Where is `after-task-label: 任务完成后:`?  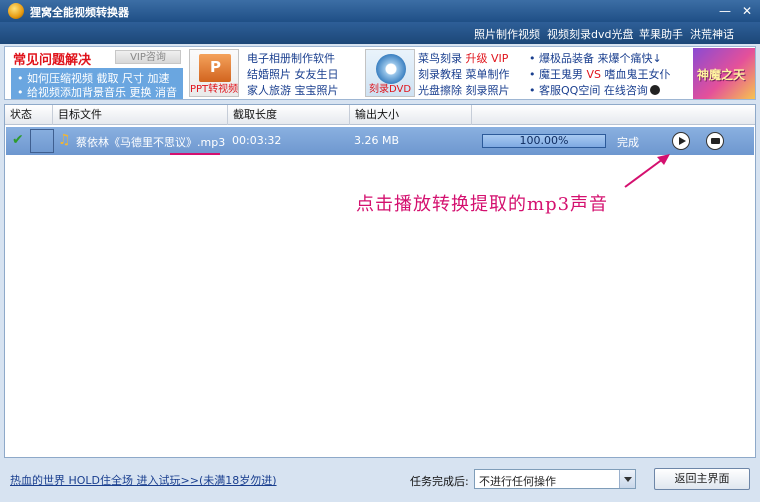
after-task-label: 任务完成后: is located at coordinates (439, 481).